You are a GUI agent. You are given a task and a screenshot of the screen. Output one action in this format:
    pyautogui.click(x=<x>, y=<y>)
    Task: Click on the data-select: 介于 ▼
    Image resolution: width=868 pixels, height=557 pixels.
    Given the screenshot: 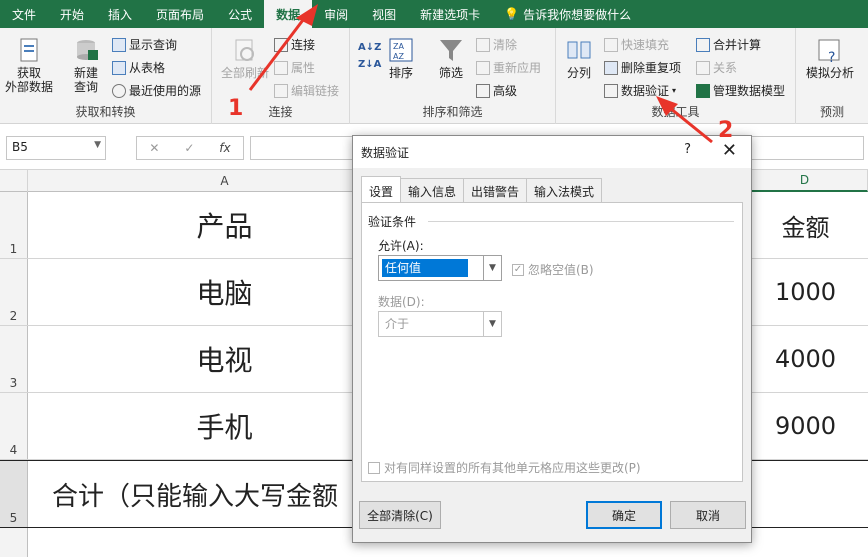 What is the action you would take?
    pyautogui.click(x=440, y=324)
    